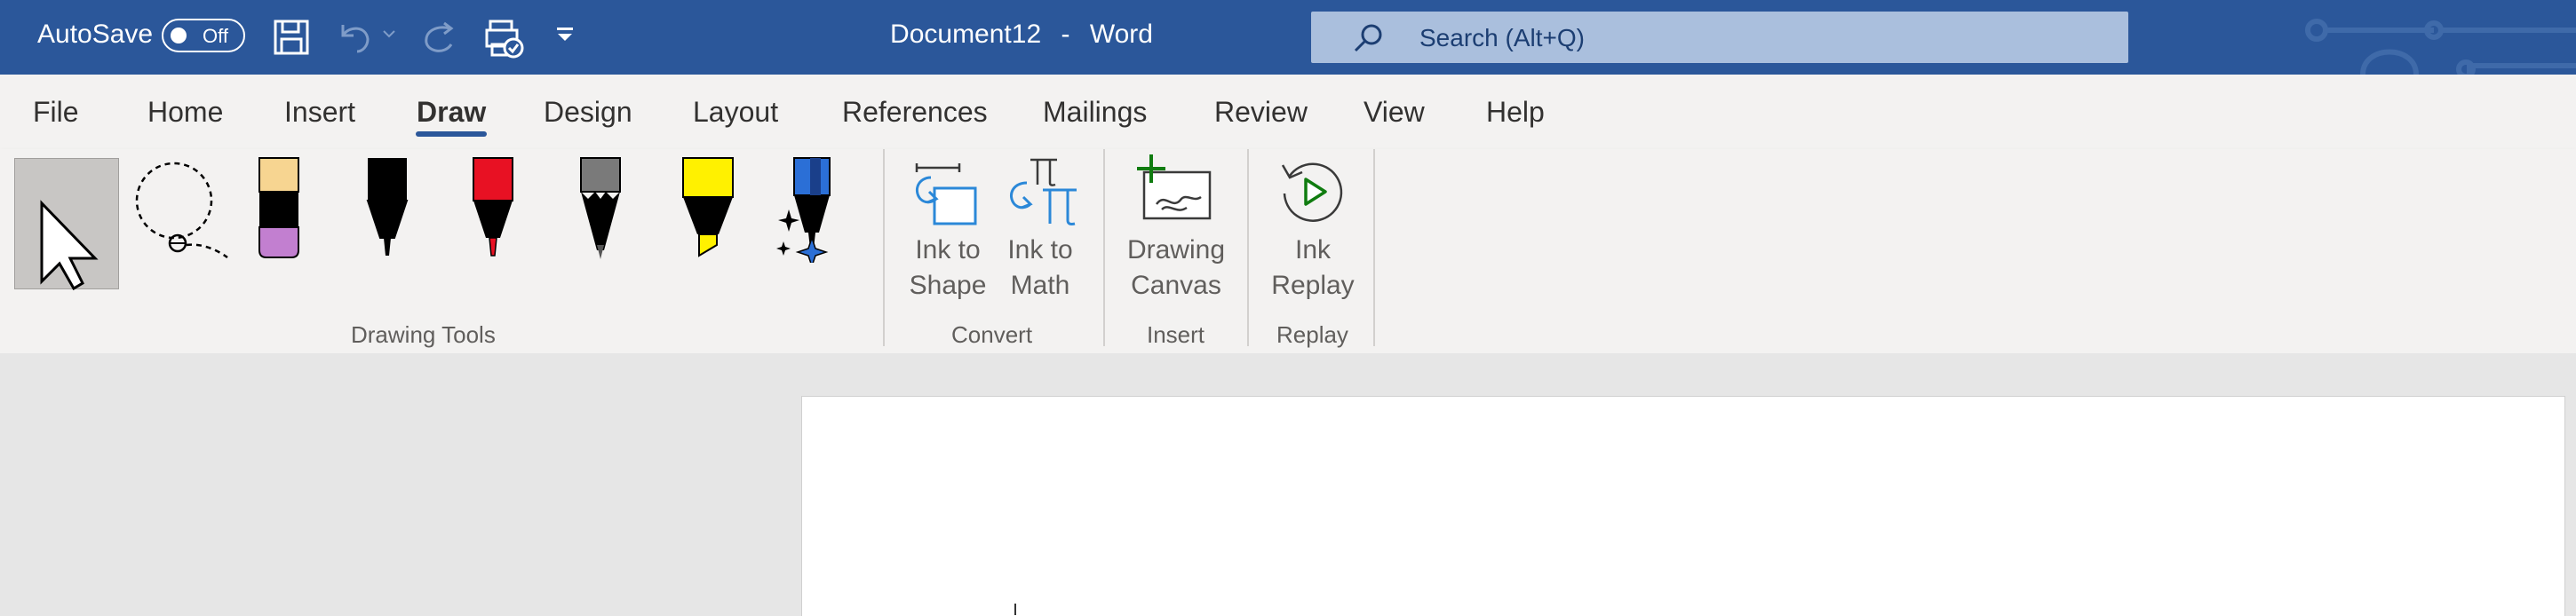 The width and height of the screenshot is (2576, 616). I want to click on tab-mailings: Mailings, so click(1095, 112).